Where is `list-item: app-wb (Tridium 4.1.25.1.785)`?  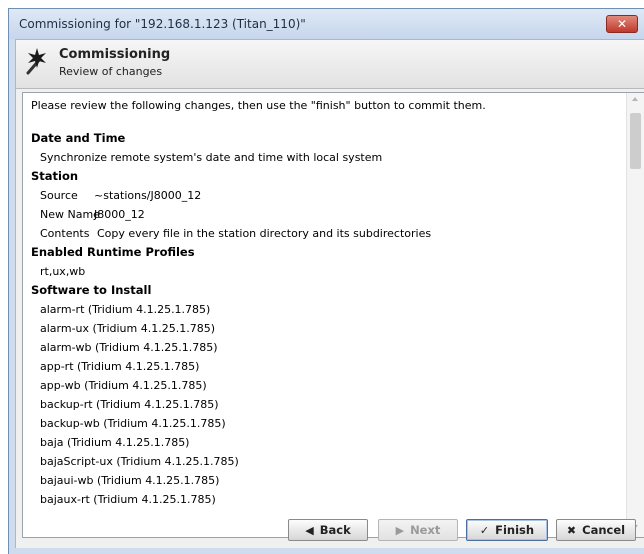
list-item: app-wb (Tridium 4.1.25.1.785) is located at coordinates (123, 385).